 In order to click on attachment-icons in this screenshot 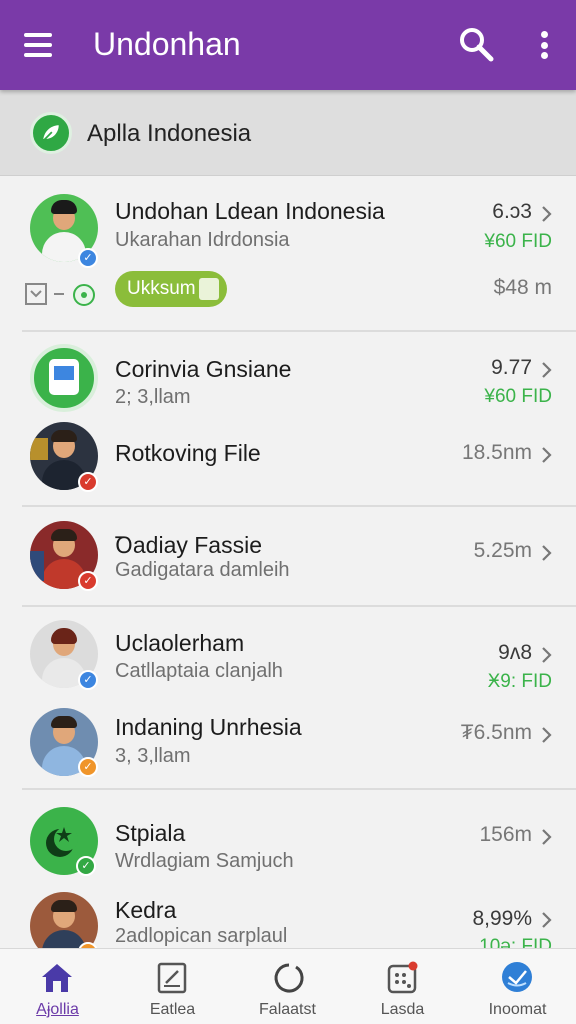, I will do `click(62, 295)`.